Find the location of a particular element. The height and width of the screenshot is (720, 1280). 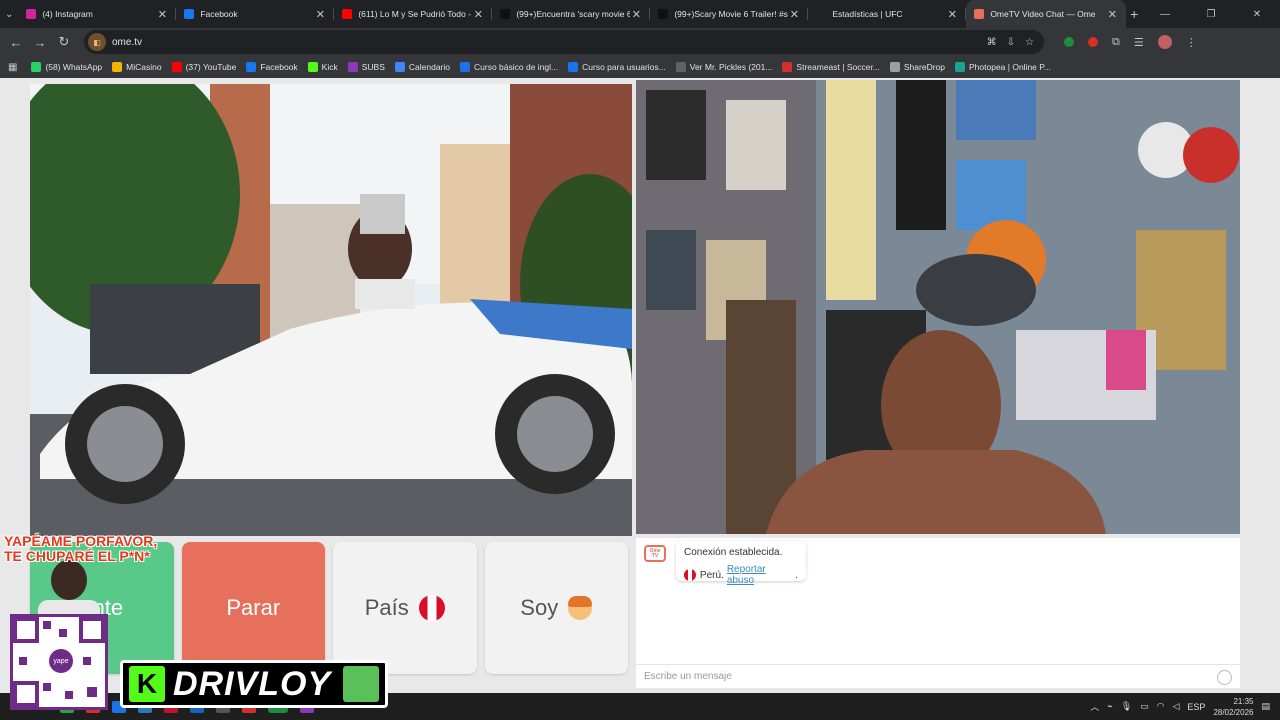

boy-emoji-icon is located at coordinates (580, 608).